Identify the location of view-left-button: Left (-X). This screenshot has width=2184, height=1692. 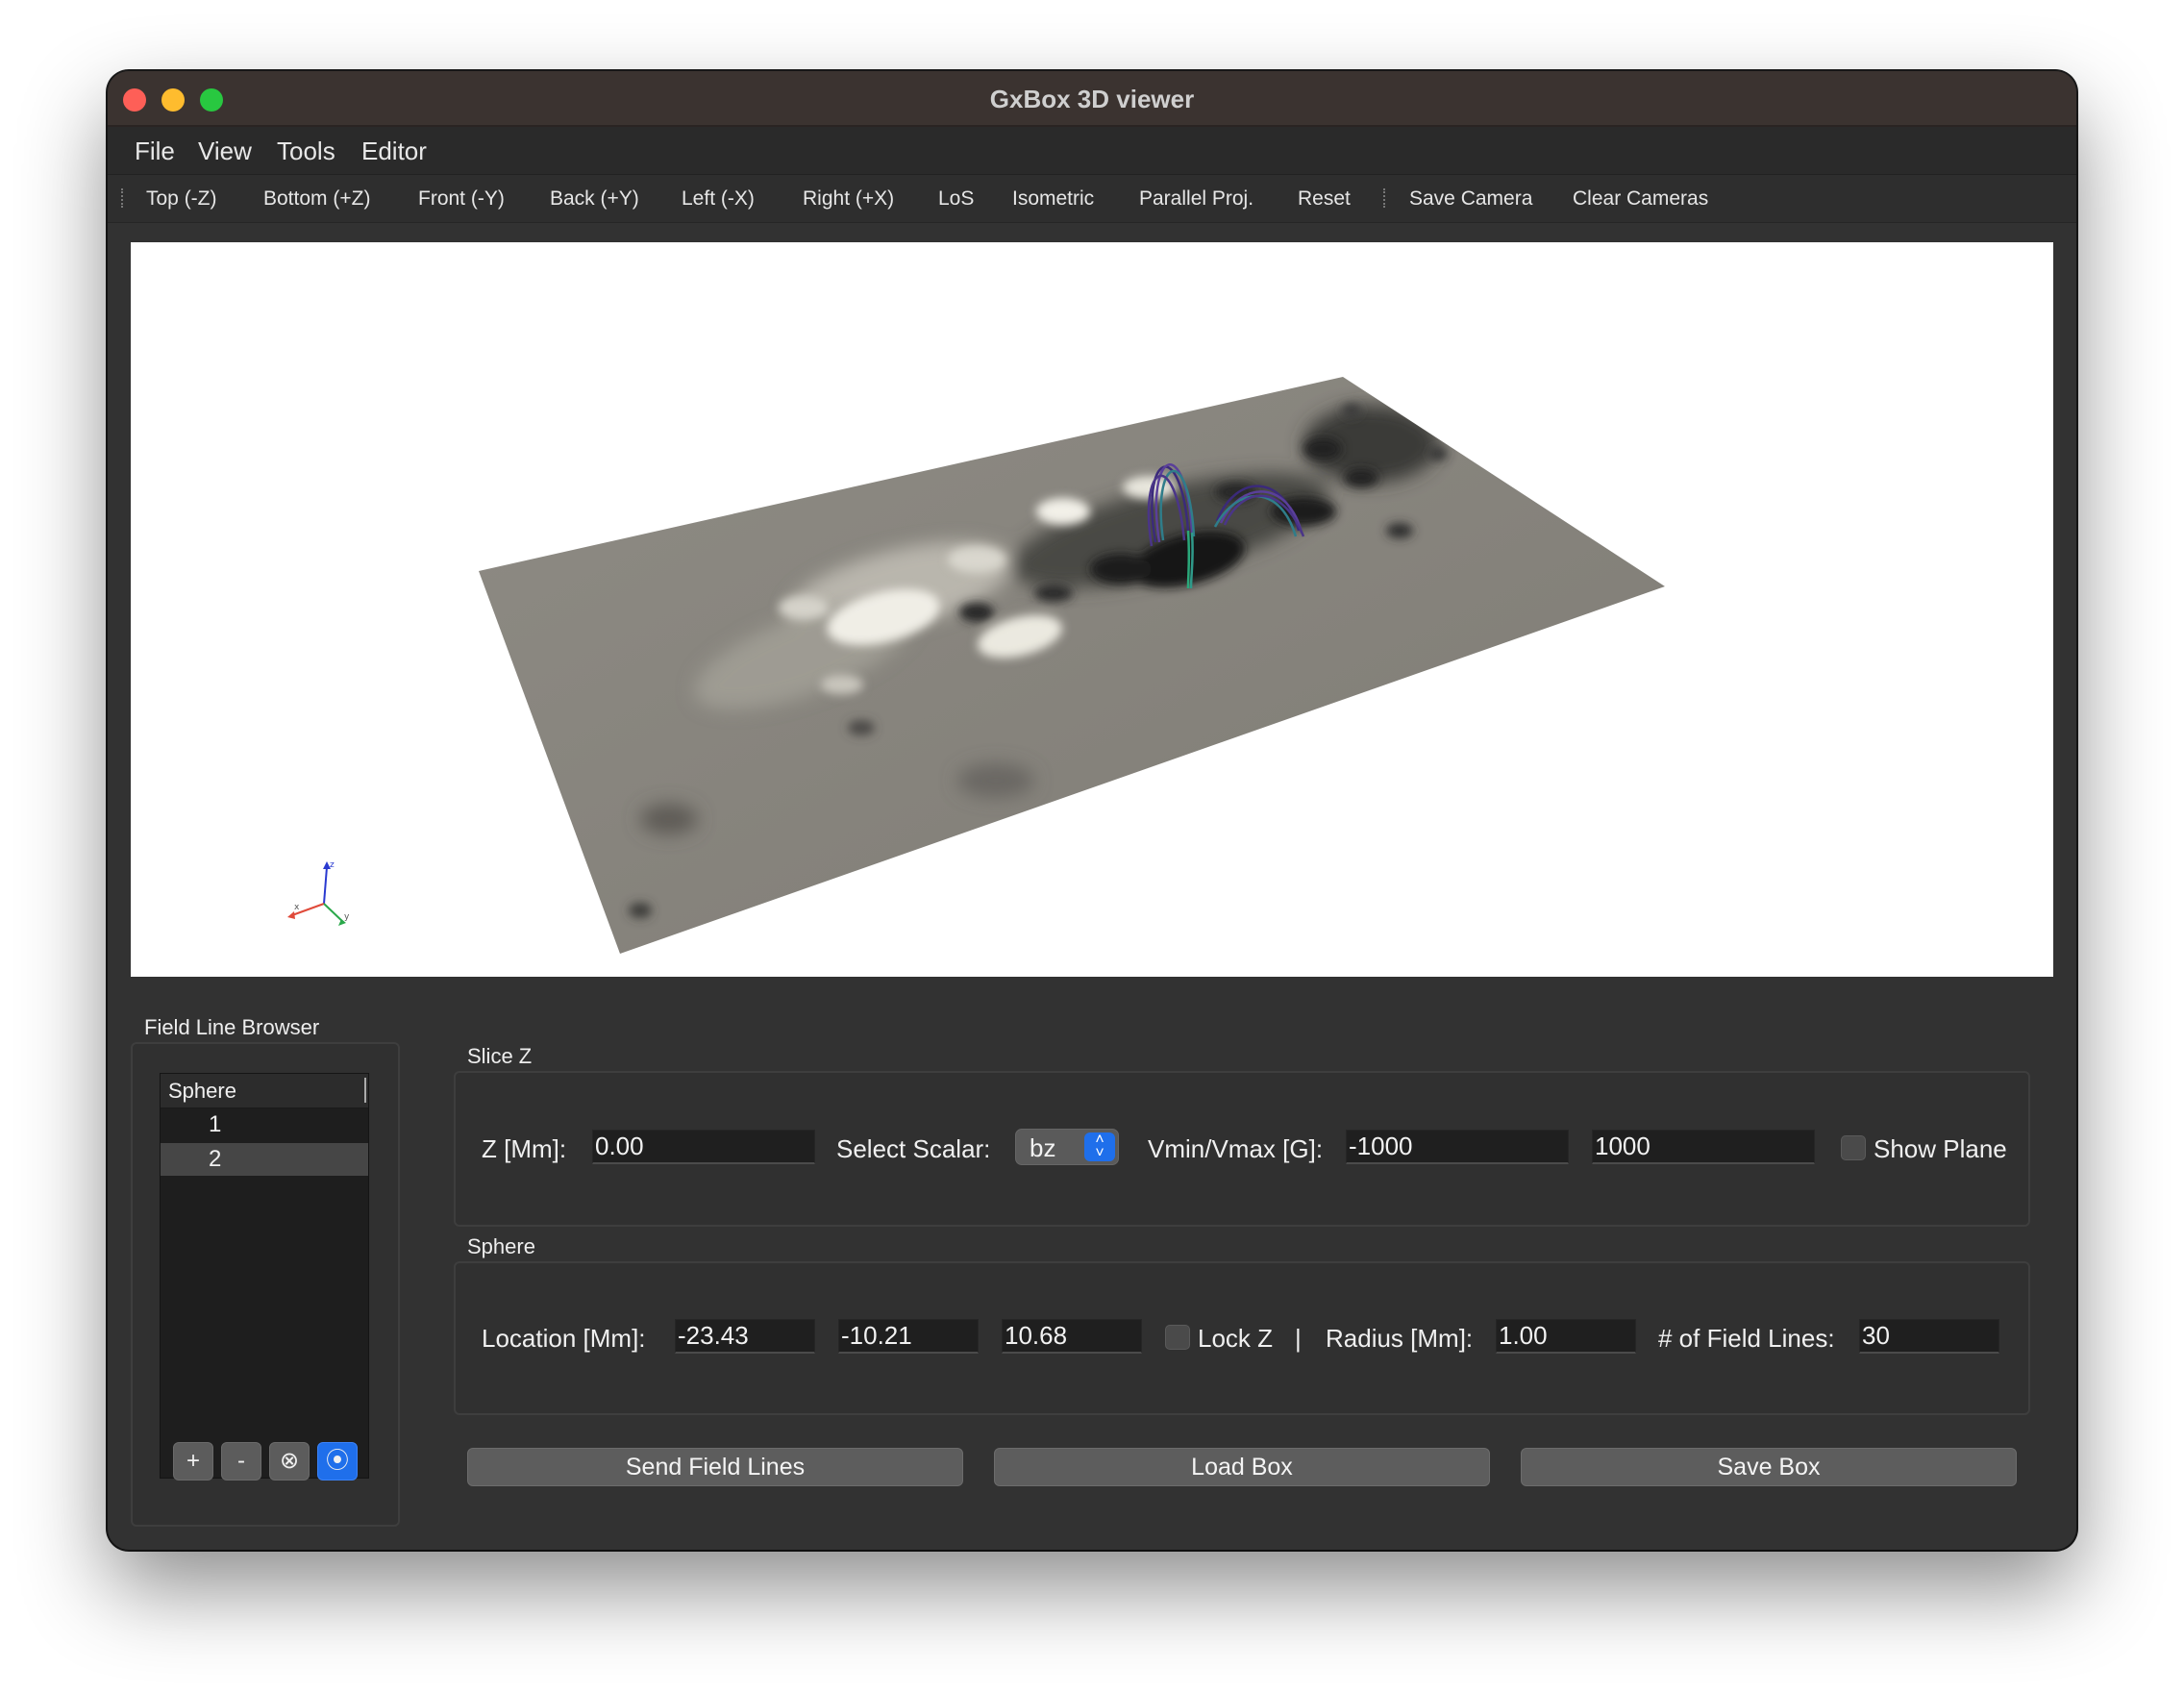
(719, 199).